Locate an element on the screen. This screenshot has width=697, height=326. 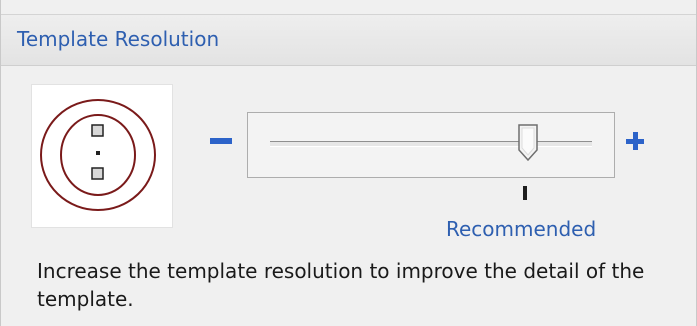
increase-resolution-button is located at coordinates (635, 141).